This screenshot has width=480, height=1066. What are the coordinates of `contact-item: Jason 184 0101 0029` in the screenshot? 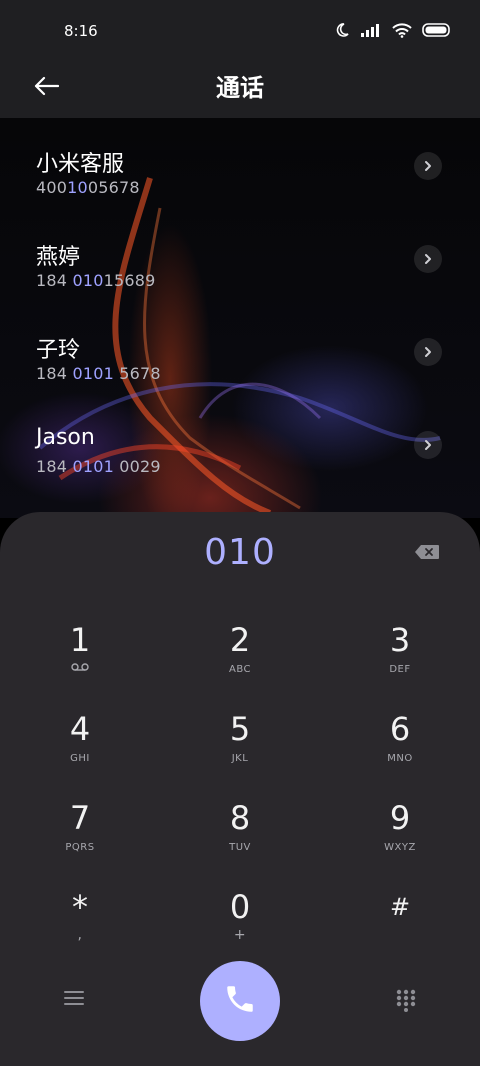 It's located at (240, 437).